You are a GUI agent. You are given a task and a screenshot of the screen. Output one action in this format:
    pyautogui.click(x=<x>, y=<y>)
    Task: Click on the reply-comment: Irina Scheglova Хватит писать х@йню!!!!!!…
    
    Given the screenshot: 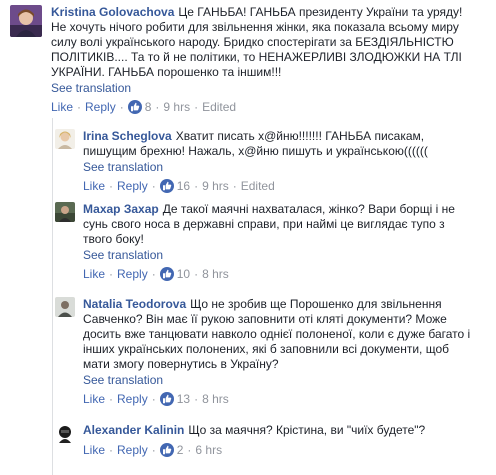 What is the action you would take?
    pyautogui.click(x=272, y=161)
    